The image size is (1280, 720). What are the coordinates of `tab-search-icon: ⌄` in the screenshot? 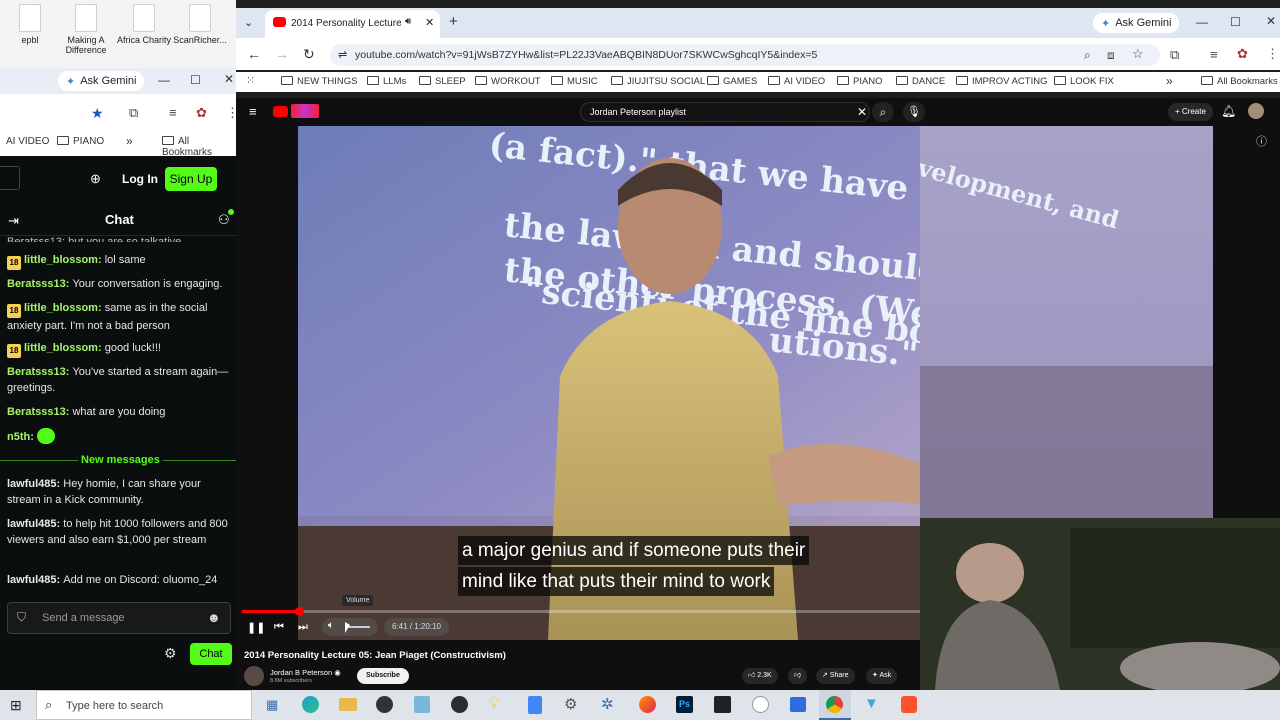 It's located at (248, 22).